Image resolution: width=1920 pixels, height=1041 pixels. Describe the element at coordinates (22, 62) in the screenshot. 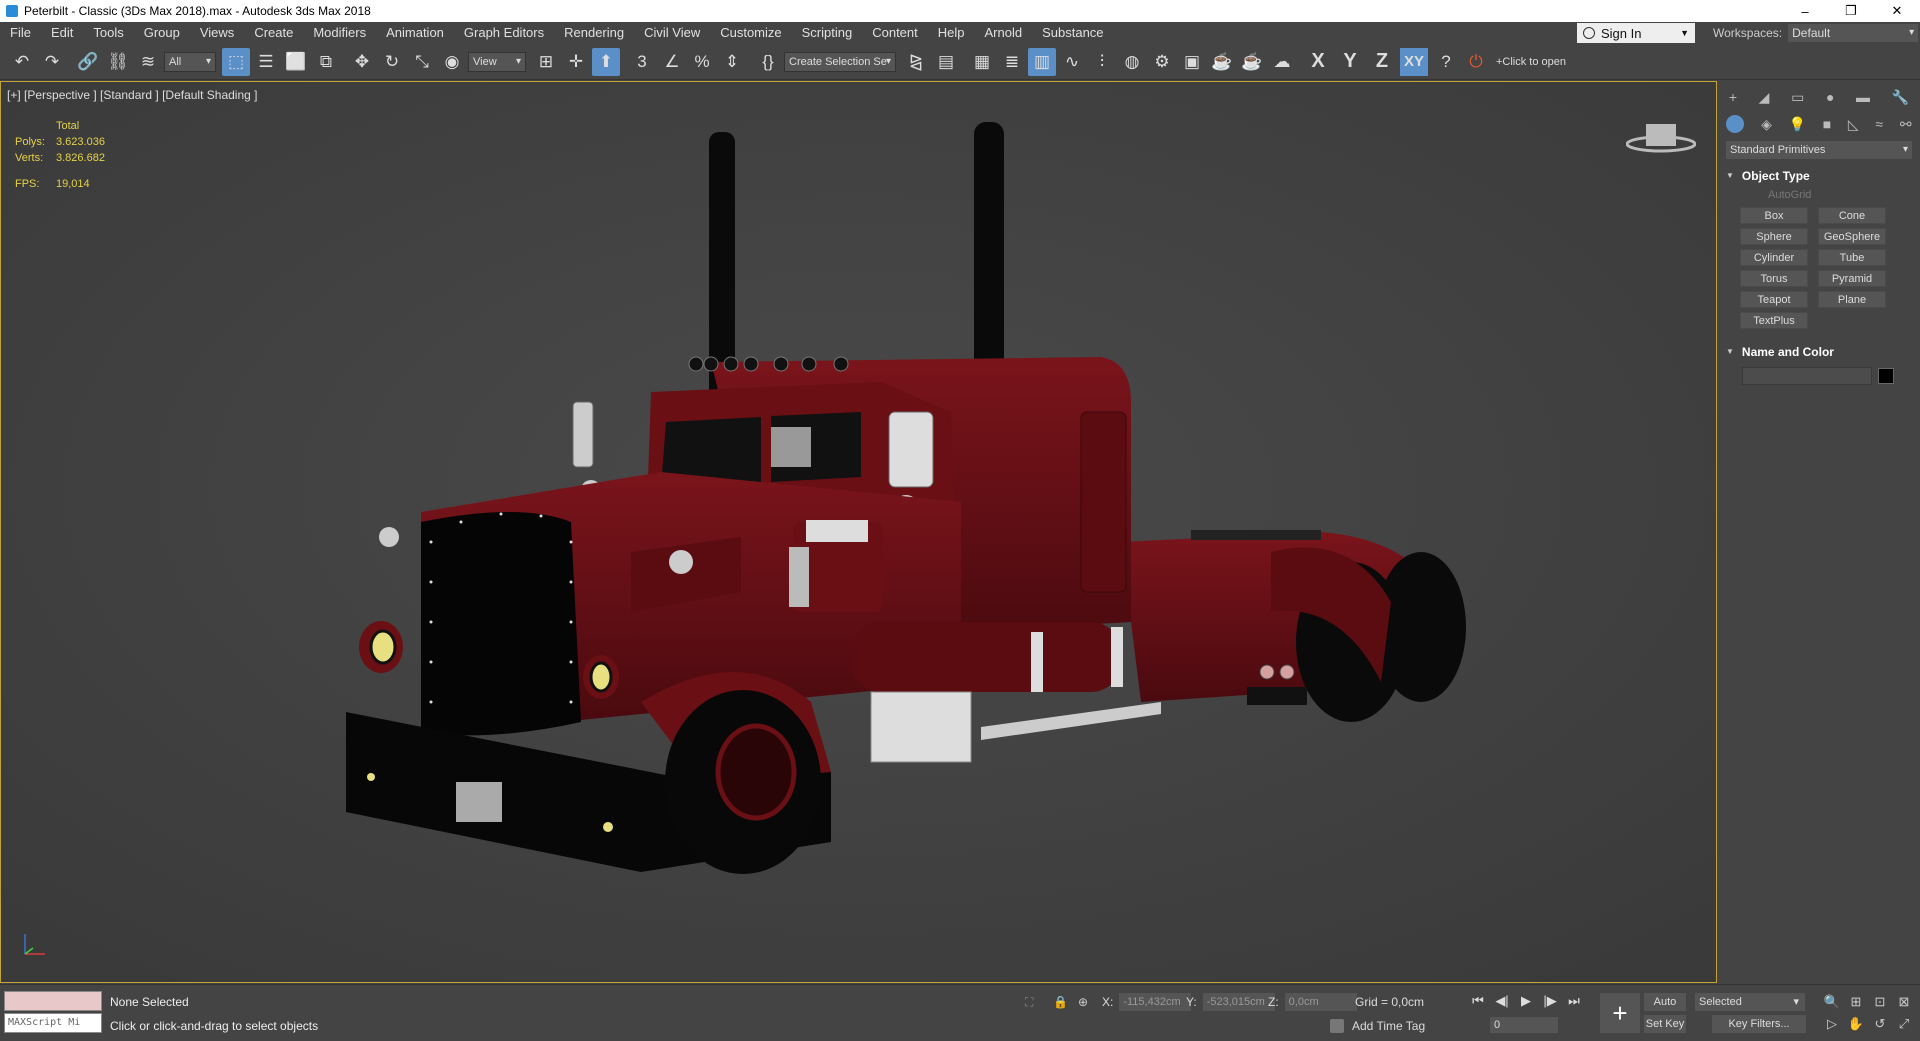

I see `undo-icon: ↶` at that location.